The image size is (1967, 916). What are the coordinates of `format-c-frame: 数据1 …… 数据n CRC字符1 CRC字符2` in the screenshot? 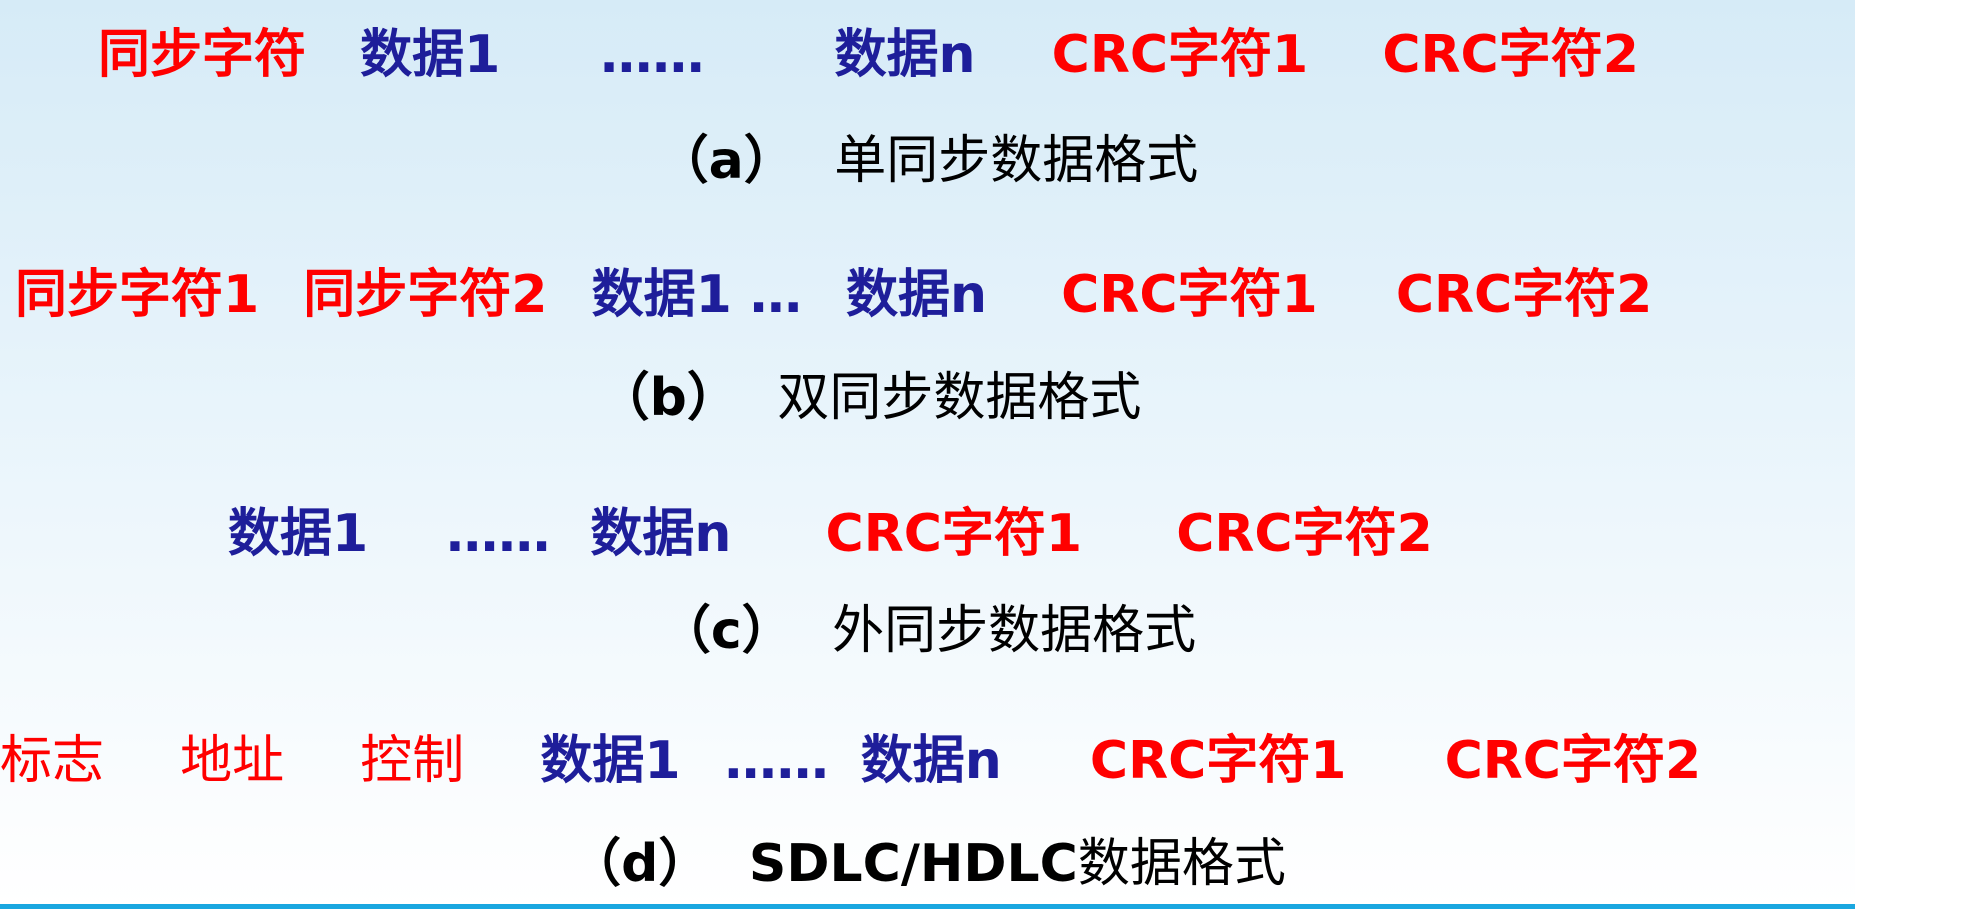 It's located at (830, 534).